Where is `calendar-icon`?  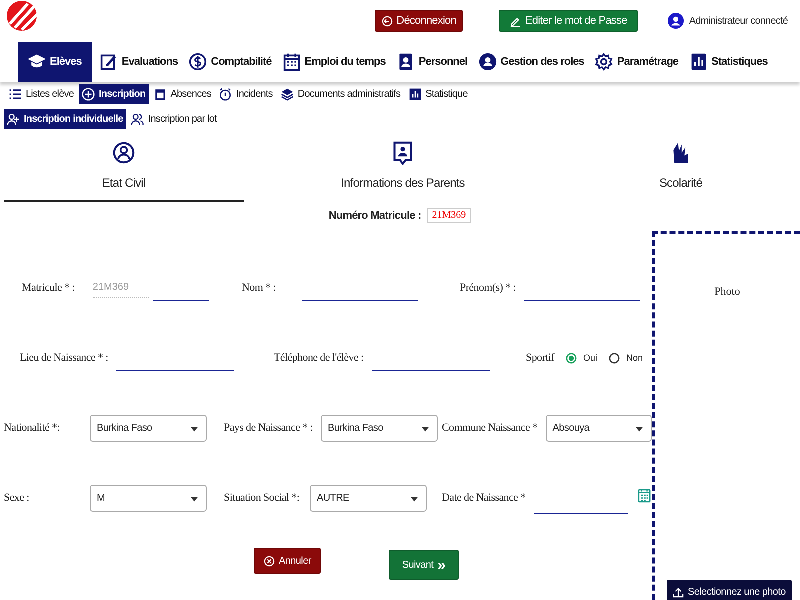
calendar-icon is located at coordinates (644, 495).